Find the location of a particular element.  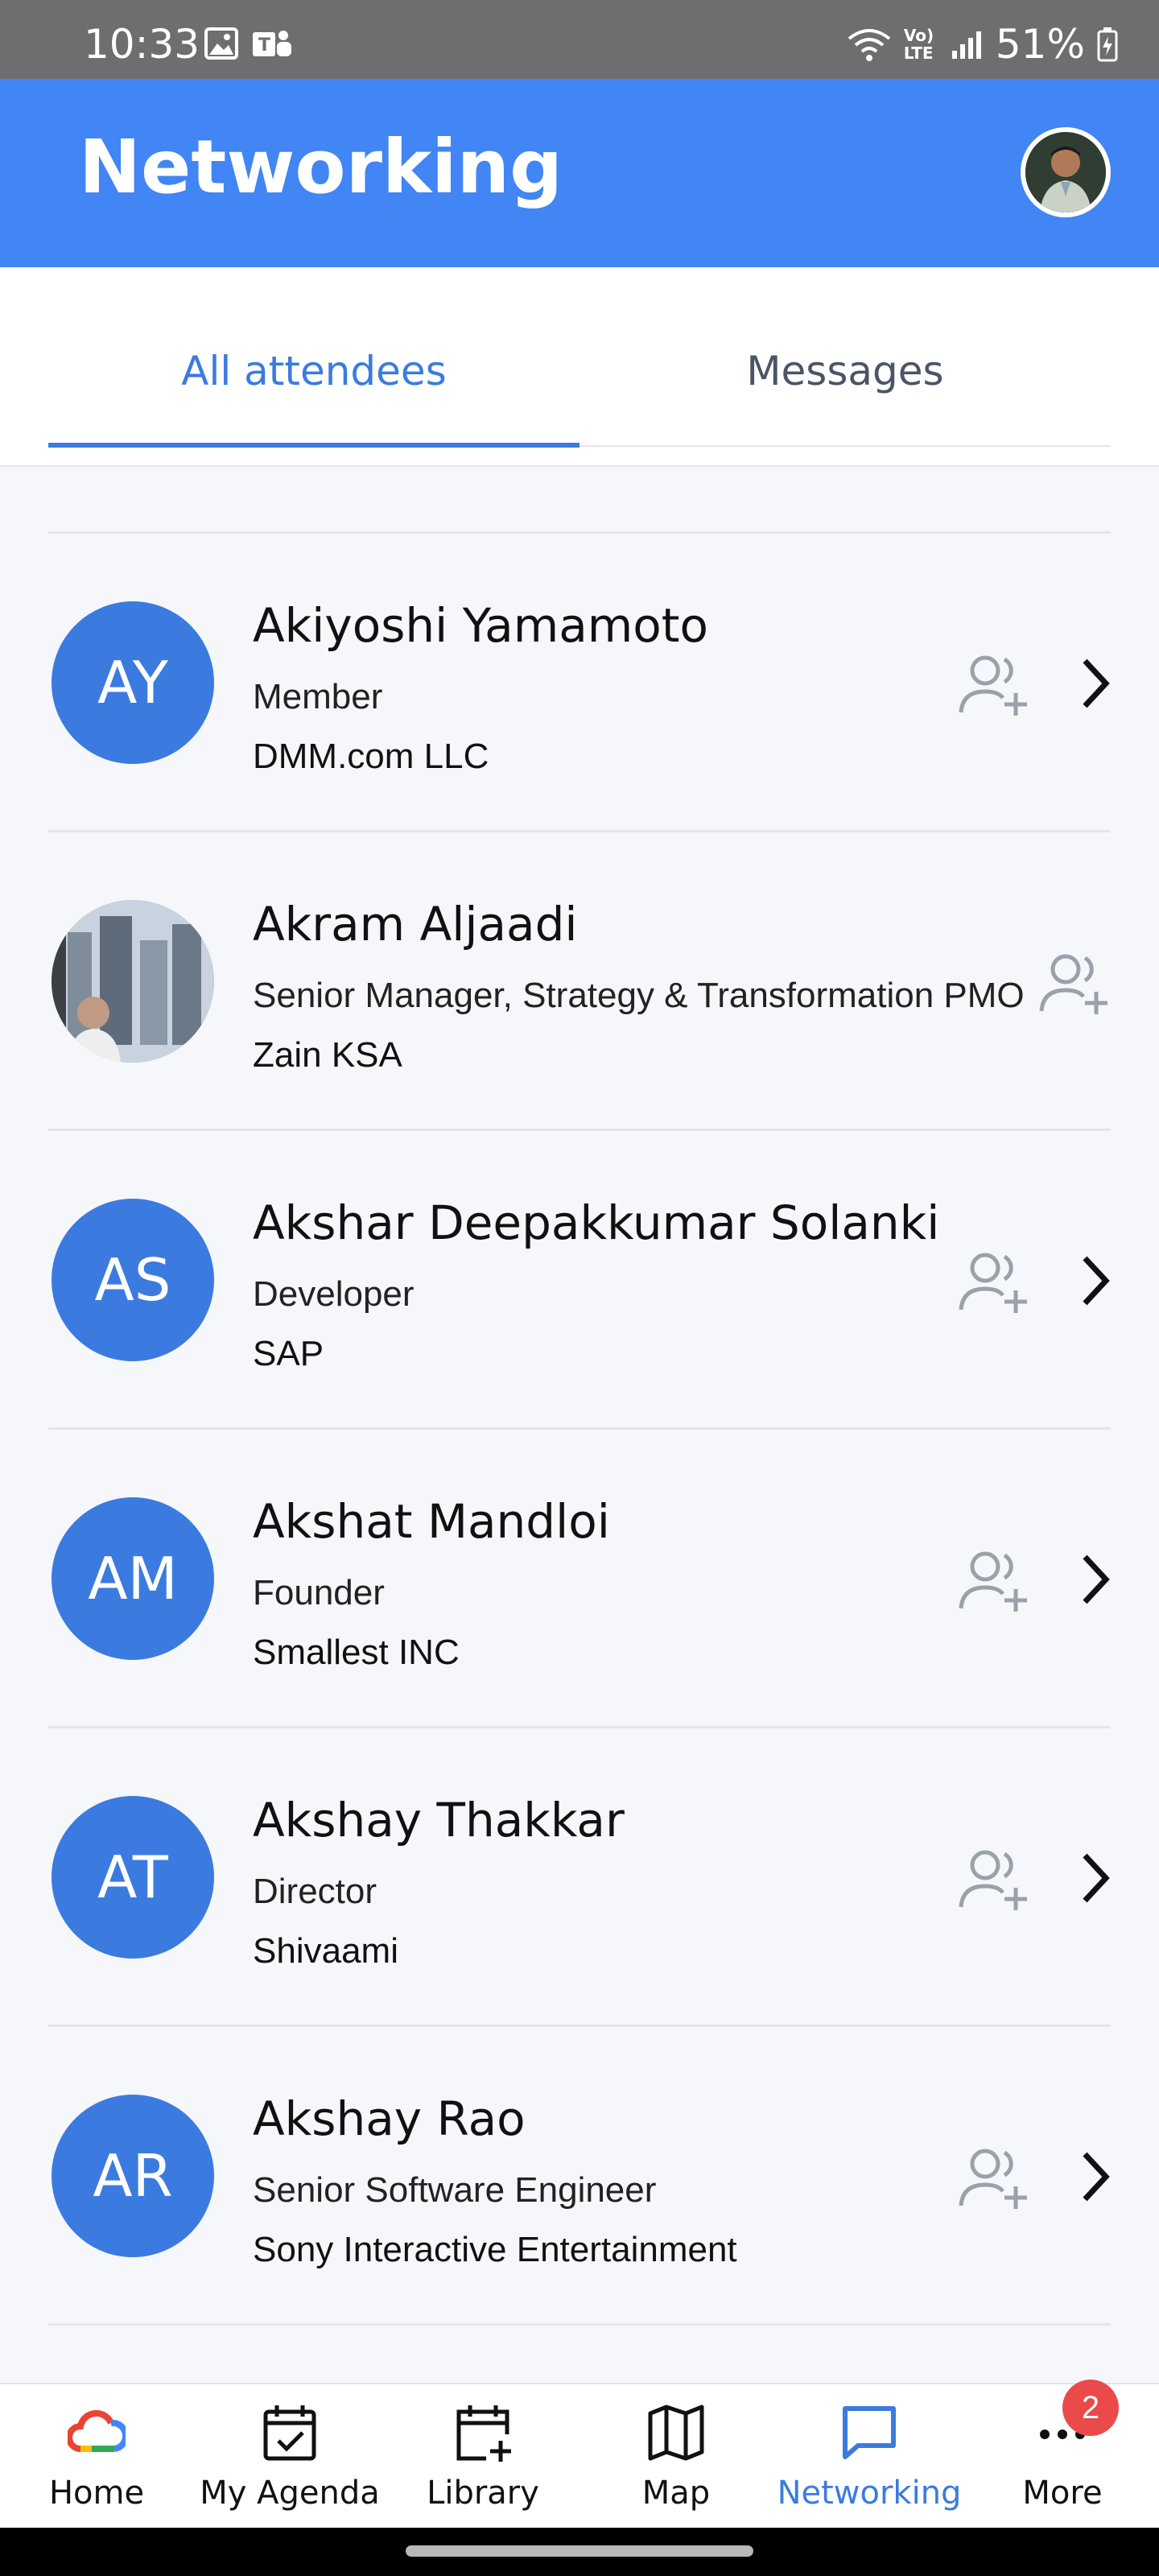

attendee-company: Zain KSA is located at coordinates (327, 1055).